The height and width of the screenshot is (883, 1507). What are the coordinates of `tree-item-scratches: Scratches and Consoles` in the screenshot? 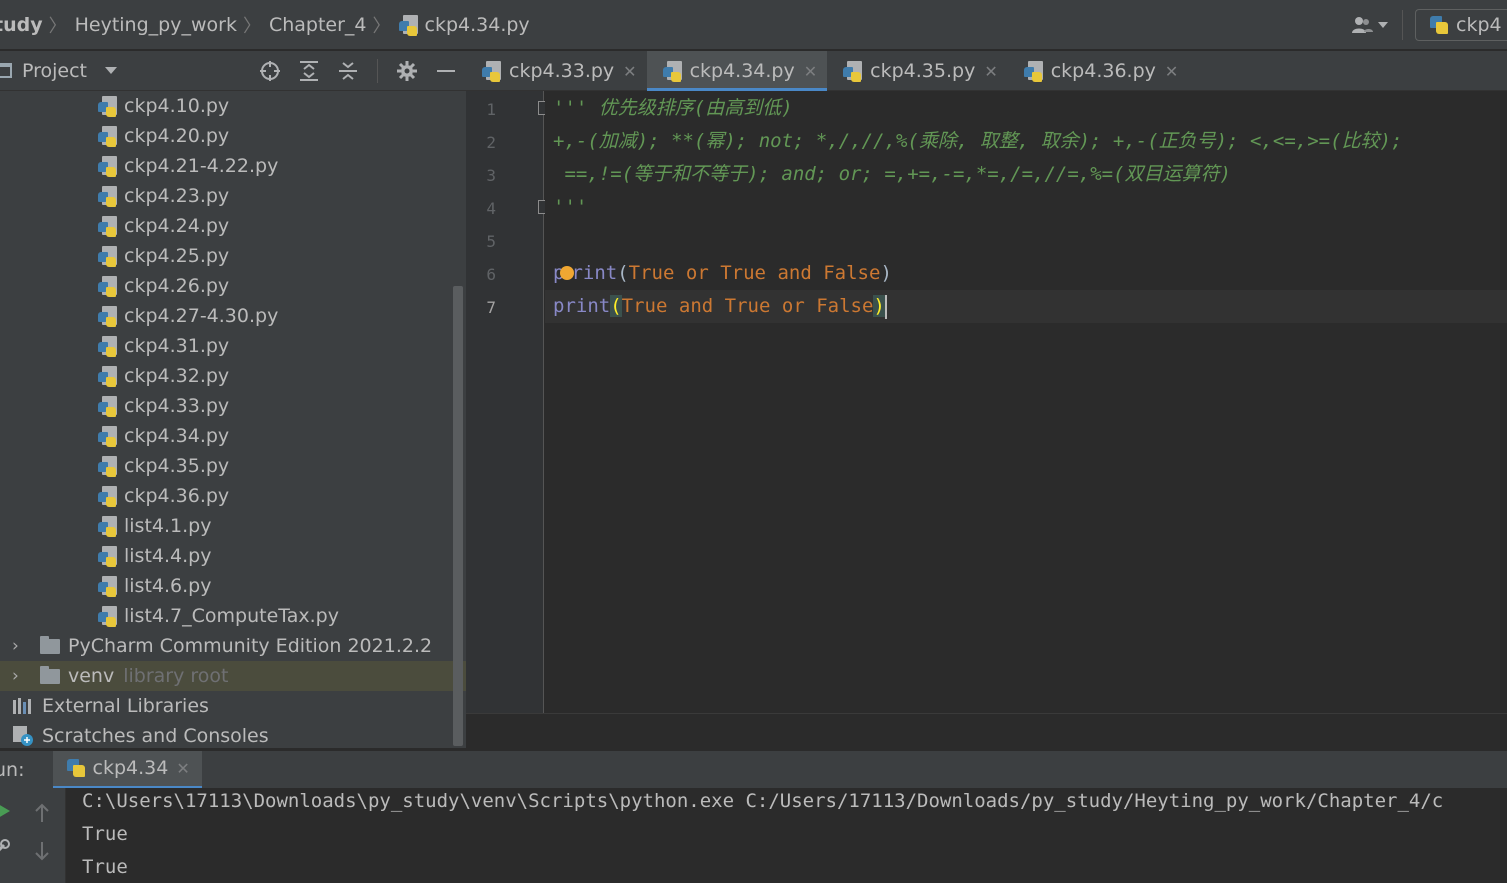 It's located at (233, 736).